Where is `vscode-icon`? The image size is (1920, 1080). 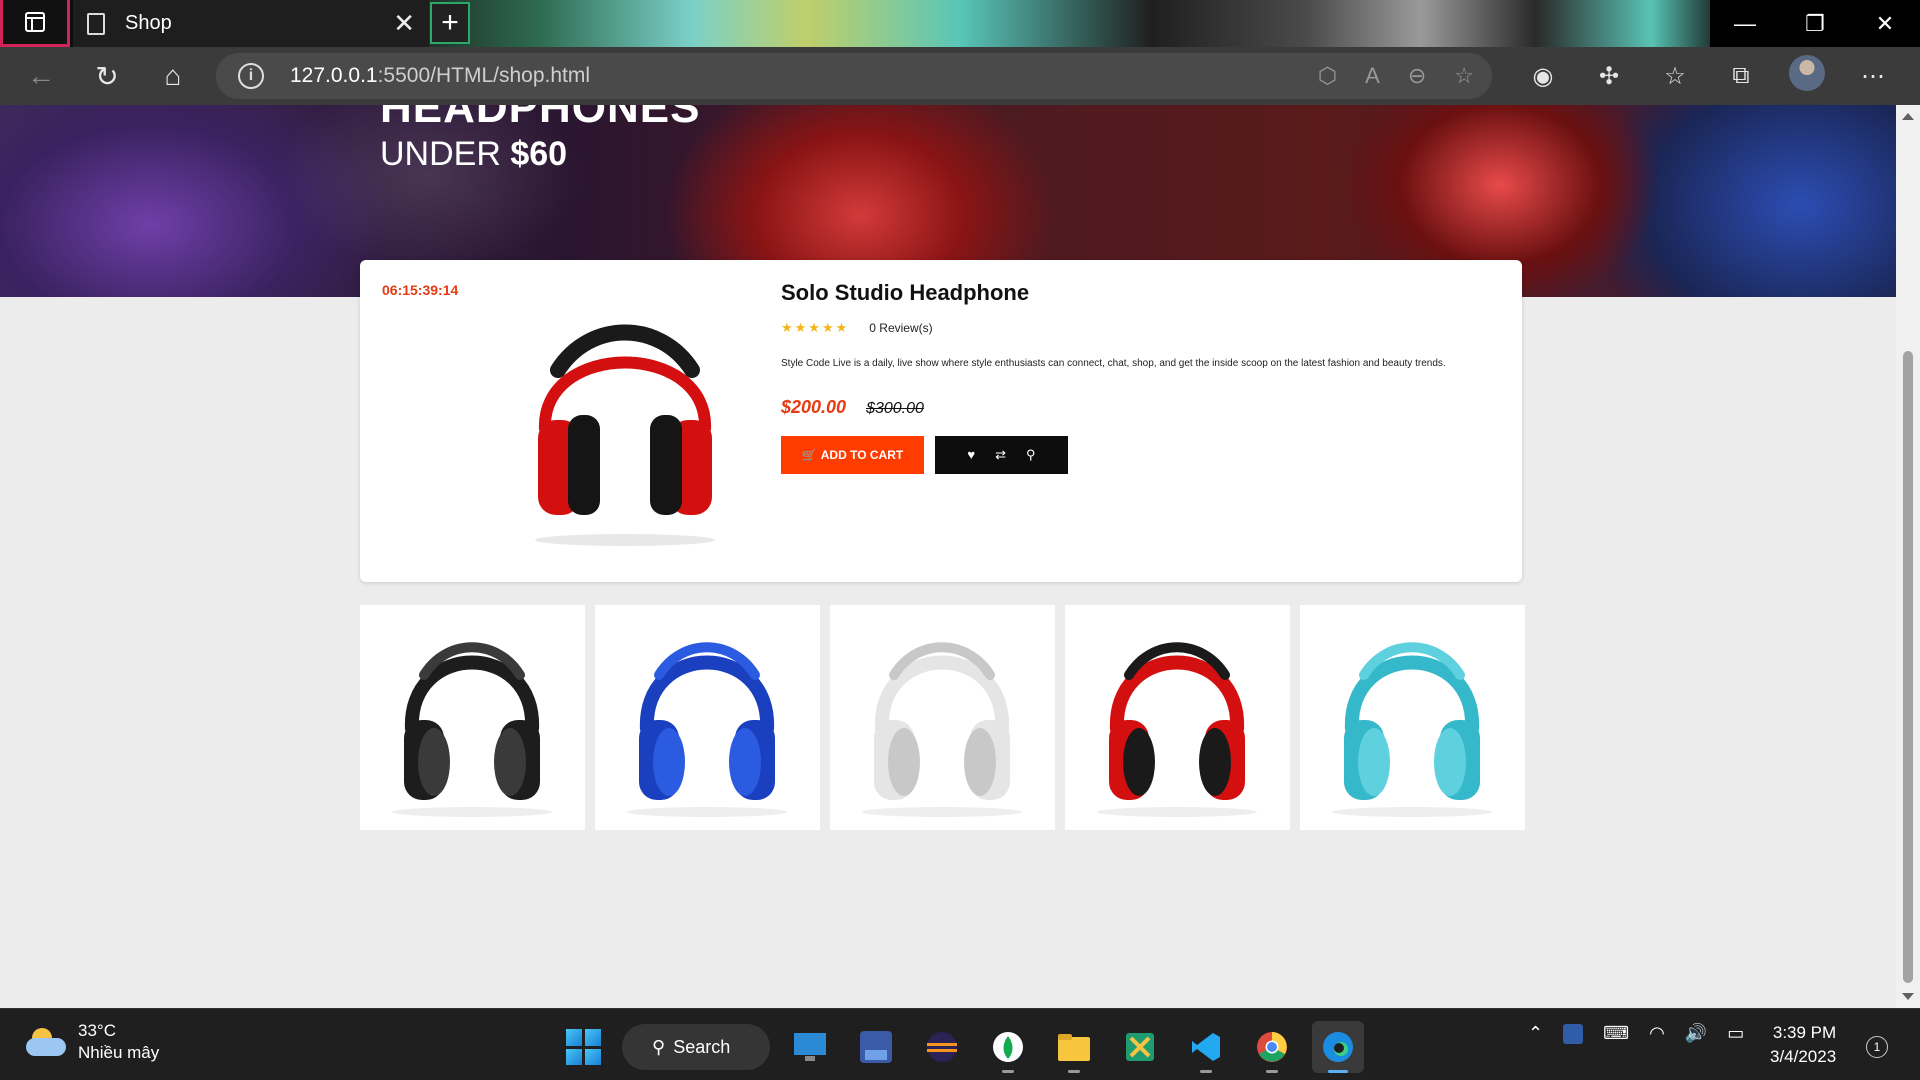
vscode-icon is located at coordinates (1206, 1047).